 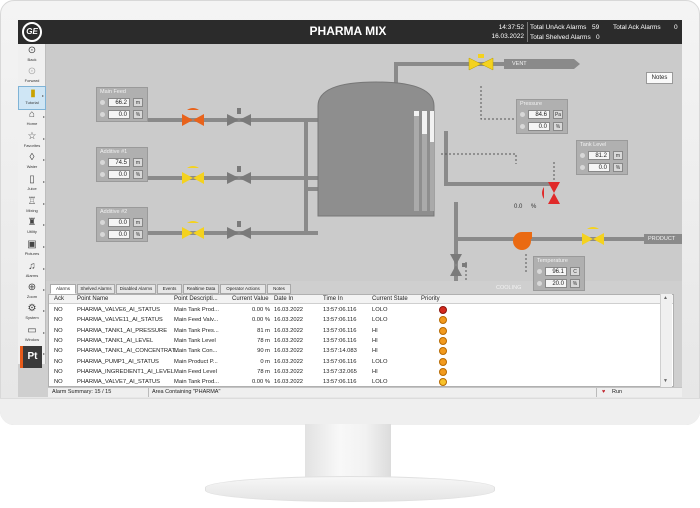 I want to click on page-title: PHARMA MIX, so click(x=348, y=31).